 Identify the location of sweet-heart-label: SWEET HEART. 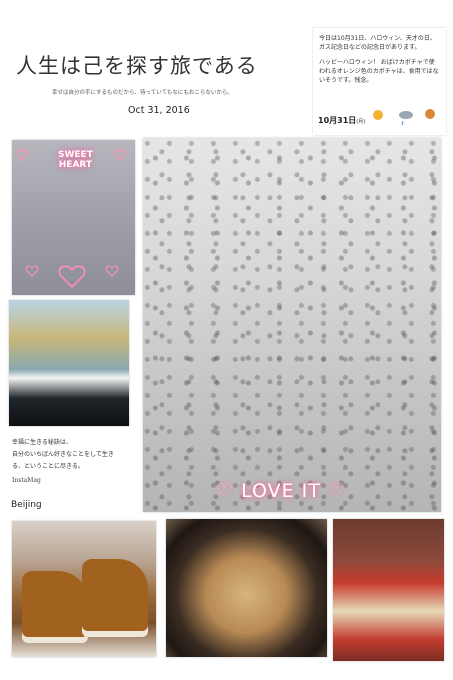
(75, 160).